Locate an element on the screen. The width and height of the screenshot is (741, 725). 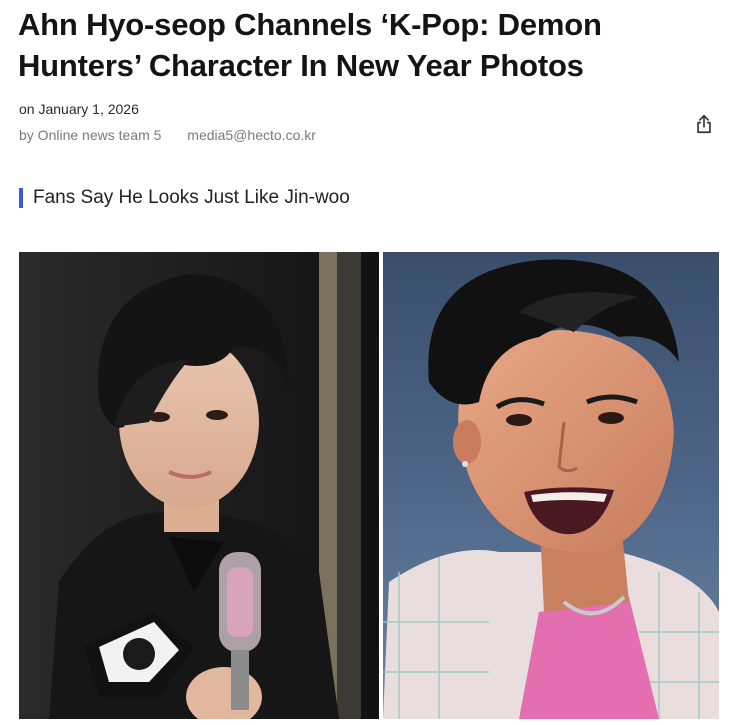
author-email: media5@hecto.co.kr is located at coordinates (251, 135).